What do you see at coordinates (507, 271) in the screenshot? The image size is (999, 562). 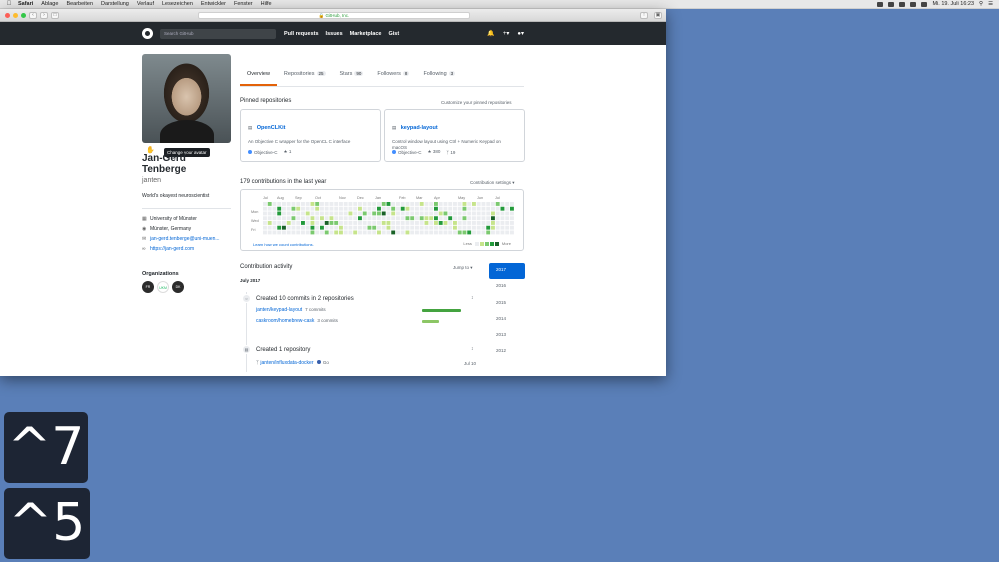 I see `year-2017: 2017` at bounding box center [507, 271].